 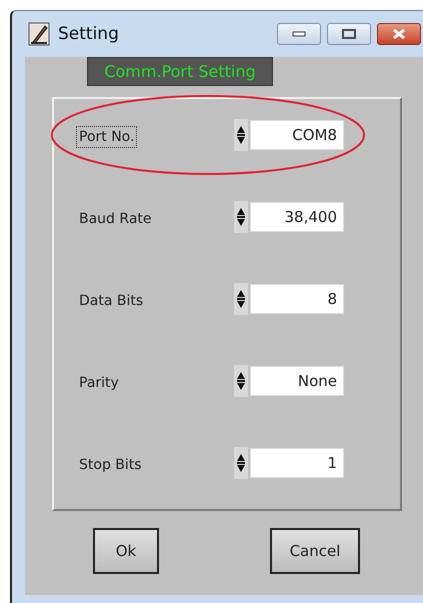 What do you see at coordinates (111, 301) in the screenshot?
I see `setting-label: Data Bits` at bounding box center [111, 301].